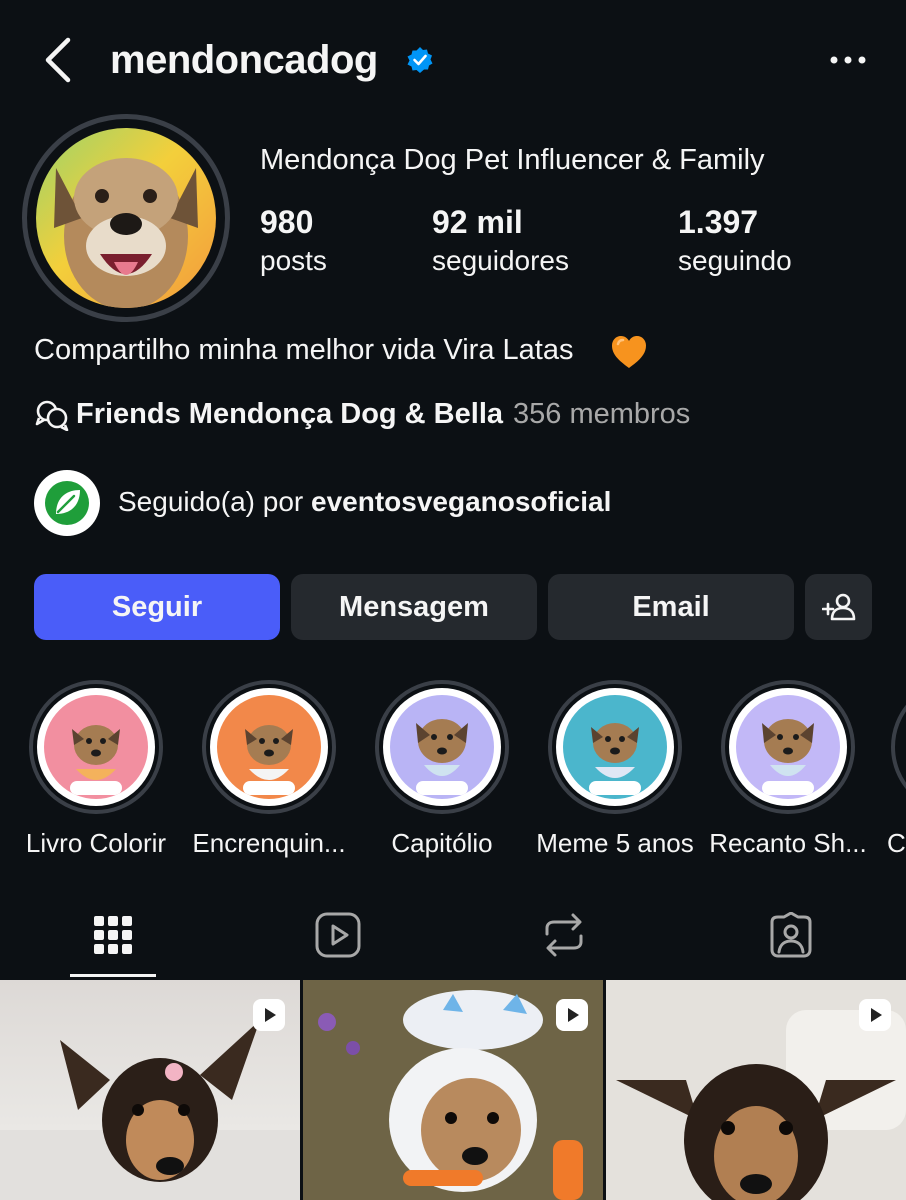 The width and height of the screenshot is (906, 1200). I want to click on username: mendoncadog, so click(244, 60).